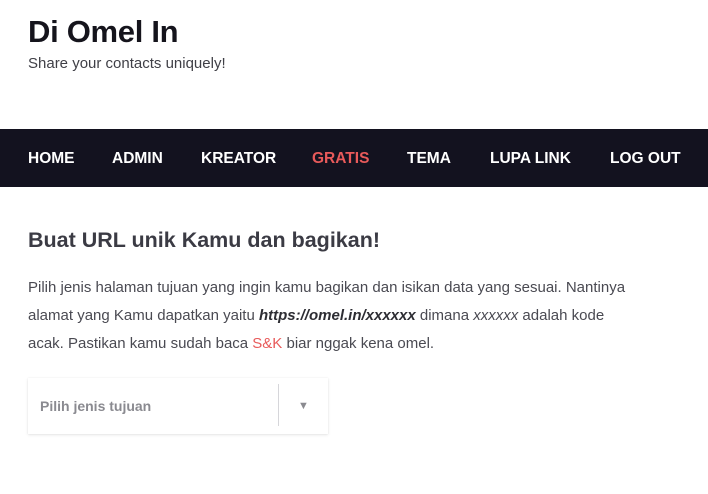  What do you see at coordinates (530, 159) in the screenshot?
I see `nav-item-lupa-link: LUPA LINK` at bounding box center [530, 159].